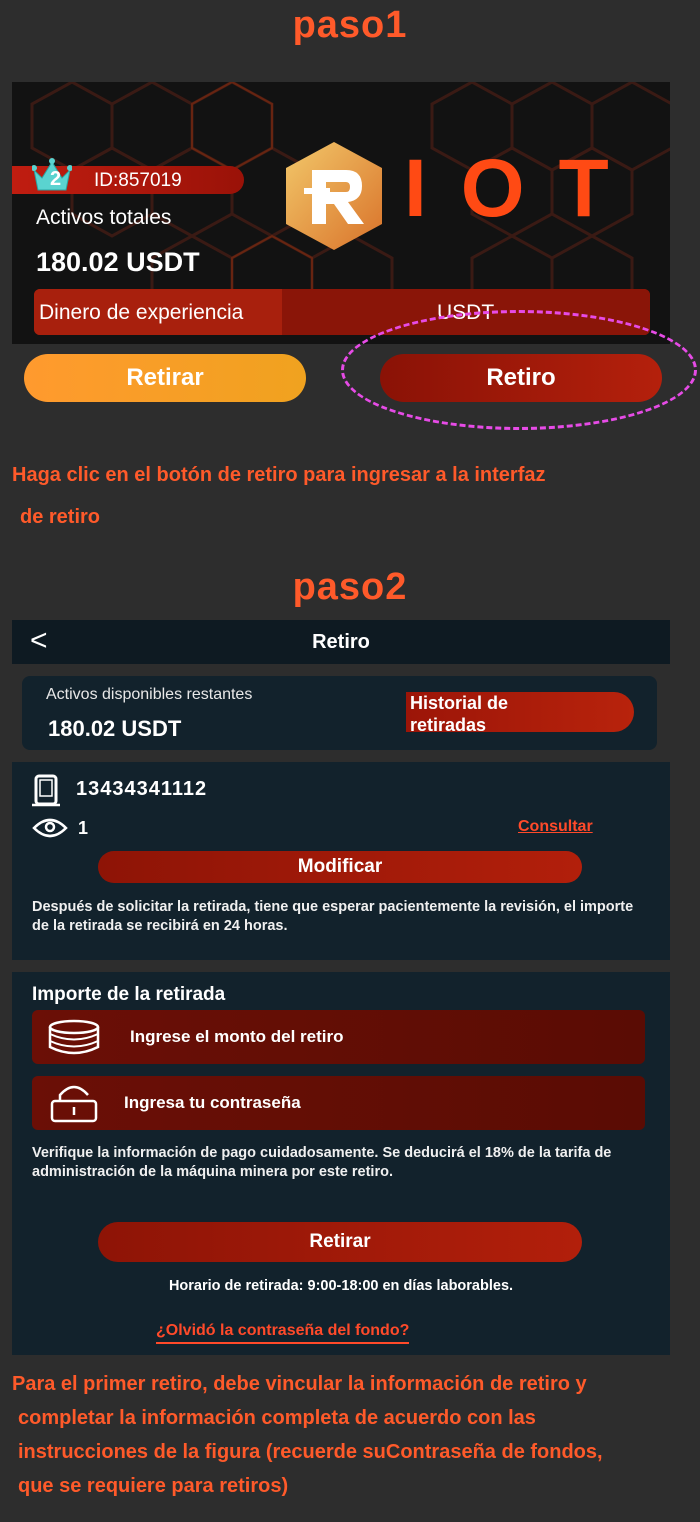 The image size is (700, 1522). What do you see at coordinates (459, 703) in the screenshot?
I see `history-label-line1: Historial de` at bounding box center [459, 703].